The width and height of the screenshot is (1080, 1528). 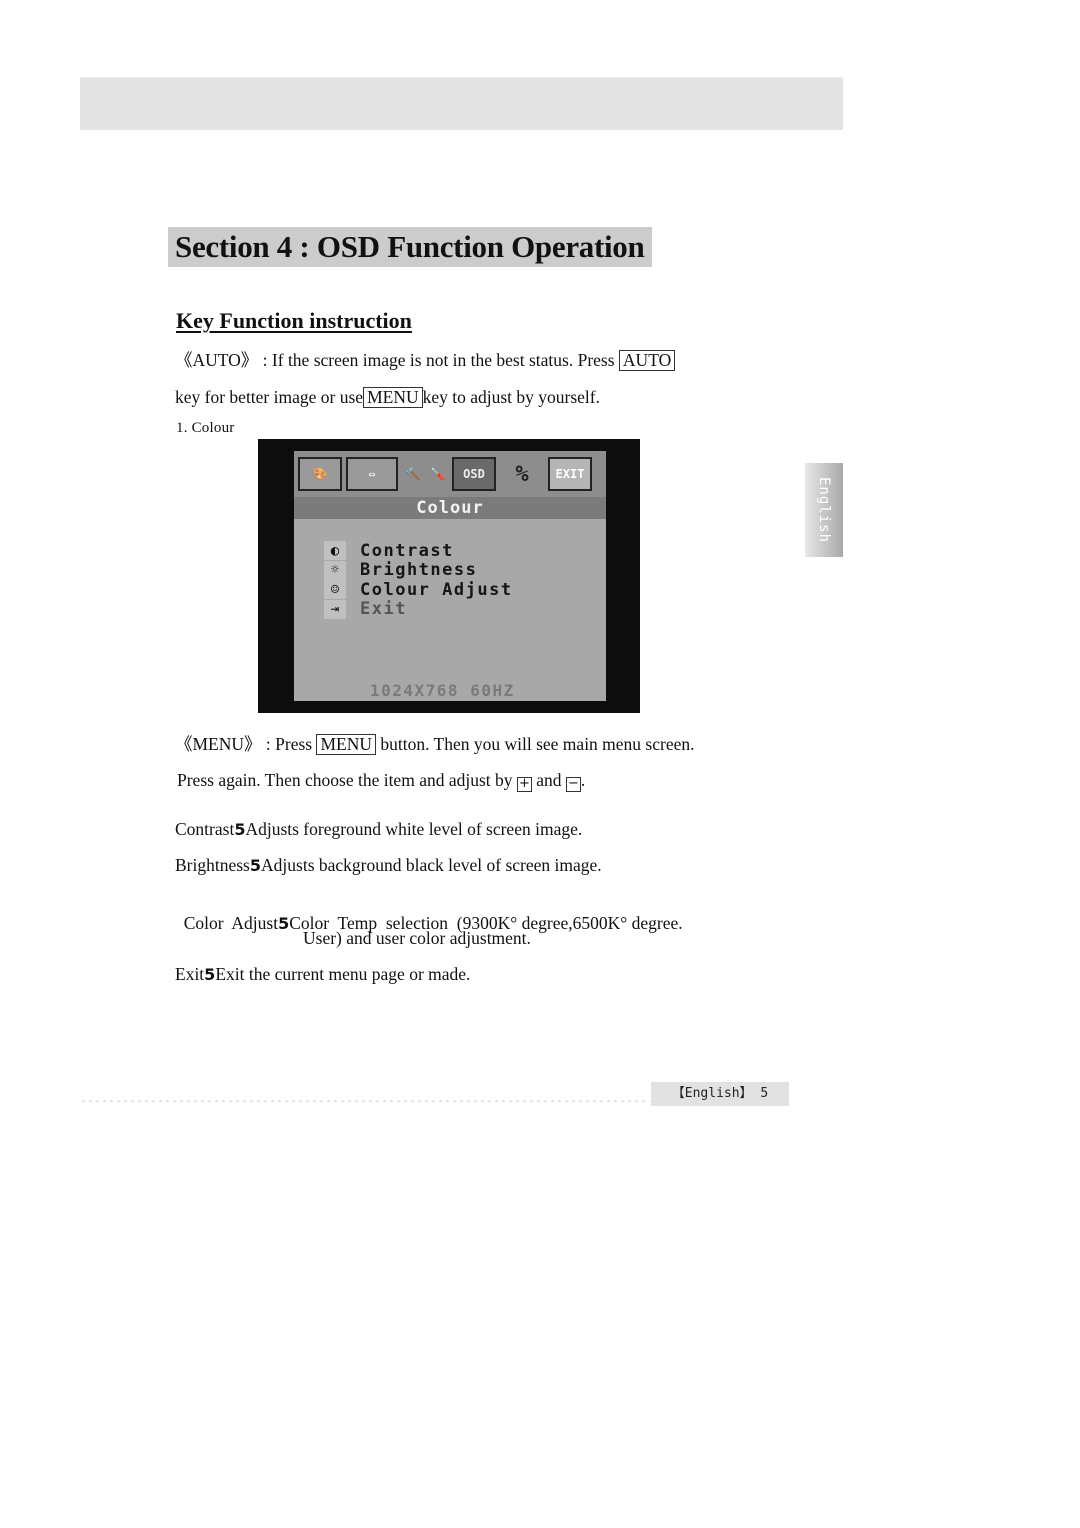 I want to click on definition-desc: User) and user color adjustment., so click(x=417, y=938).